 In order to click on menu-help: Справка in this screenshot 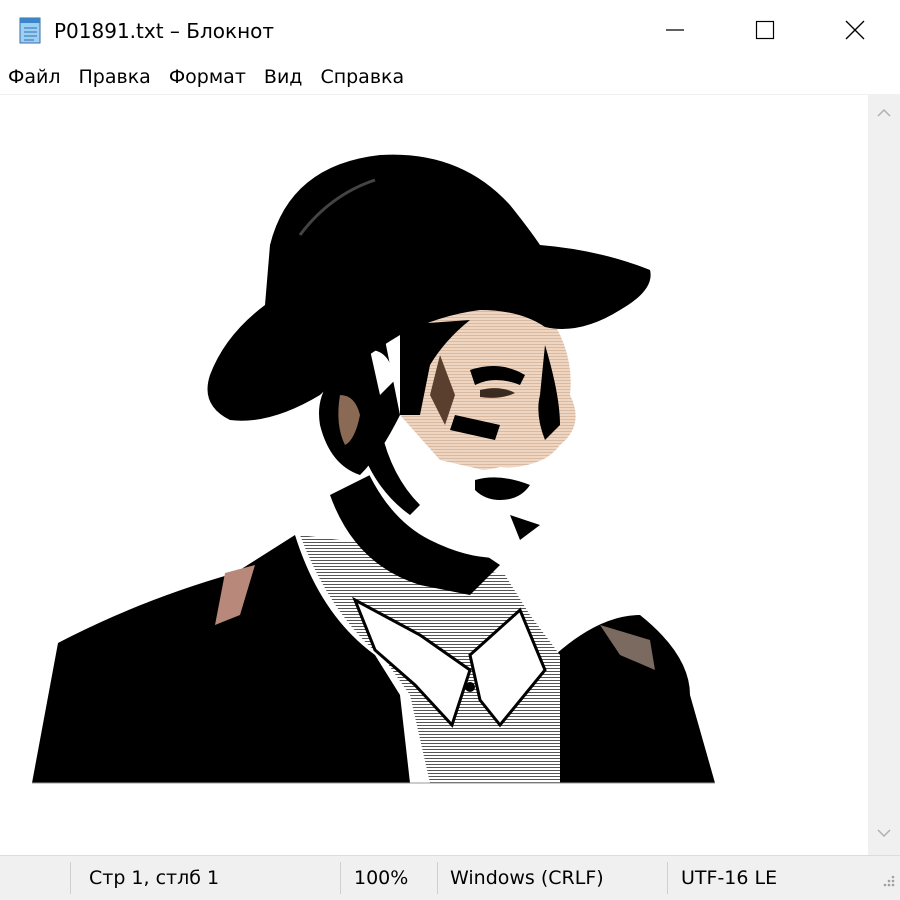, I will do `click(362, 77)`.